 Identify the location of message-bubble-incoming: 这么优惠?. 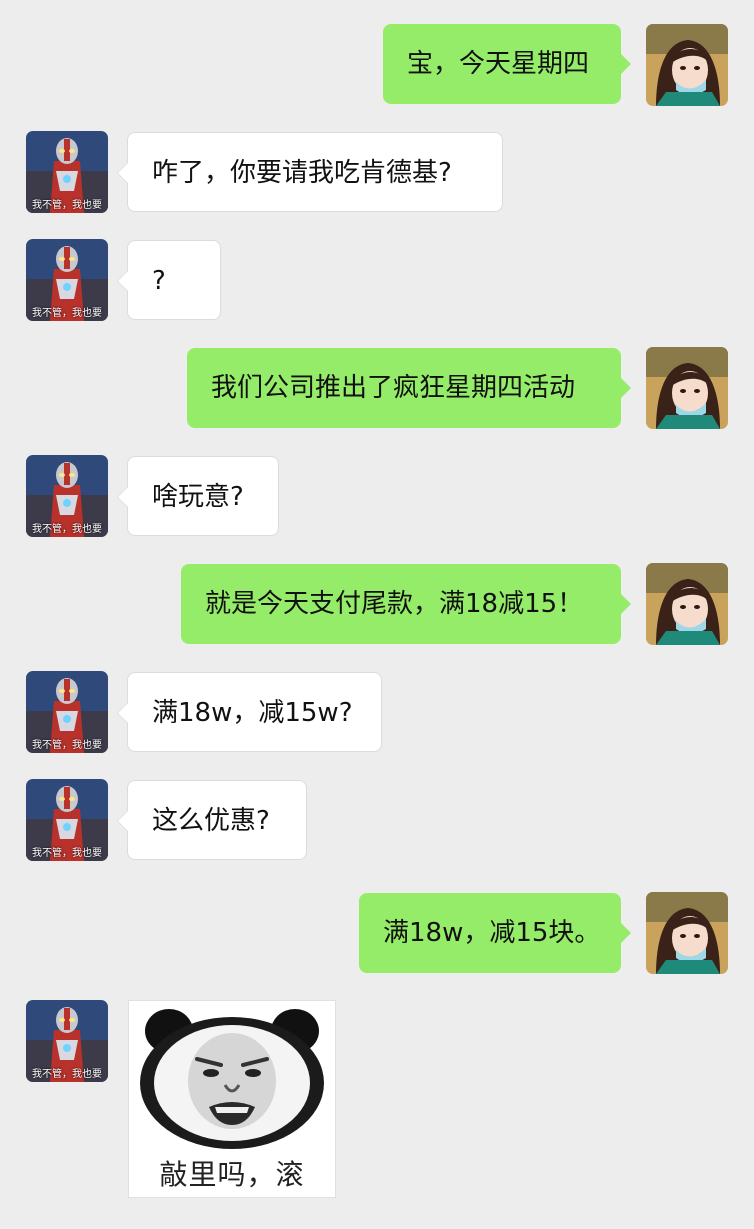
(212, 820).